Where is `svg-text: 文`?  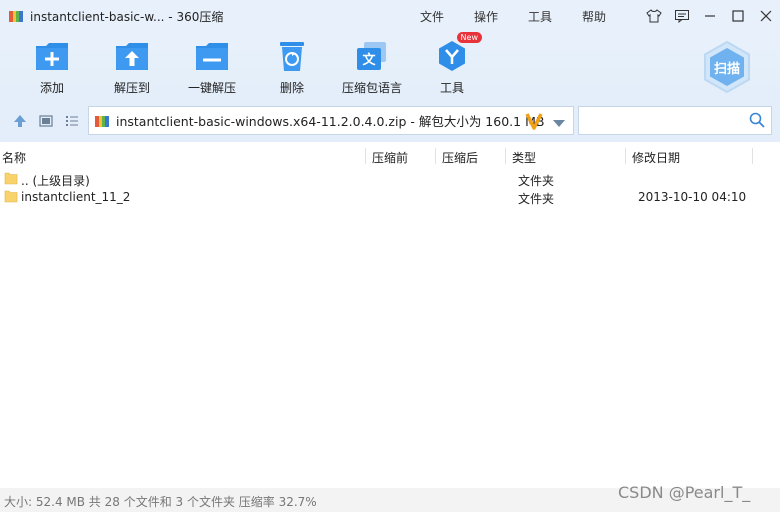
svg-text: 文 is located at coordinates (369, 60).